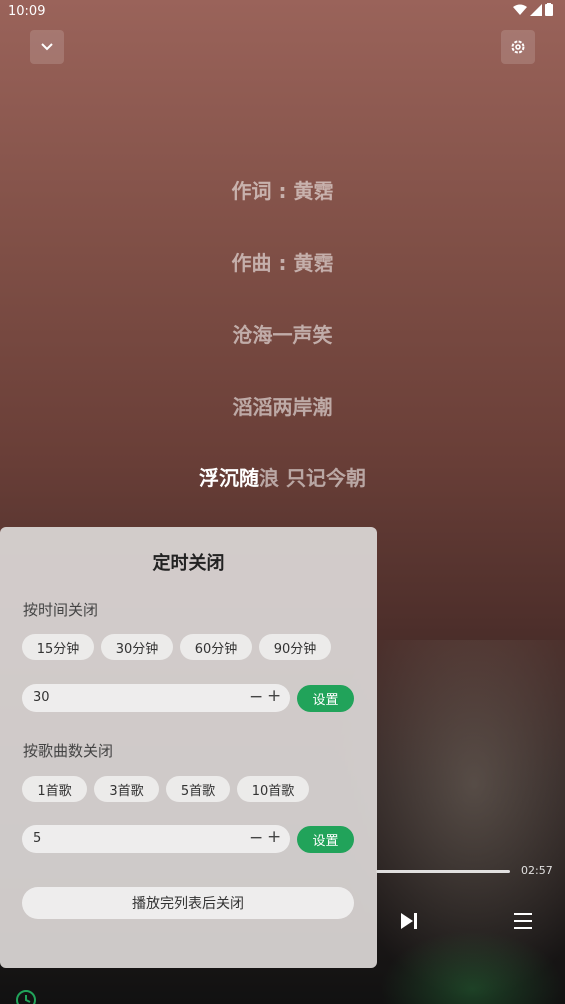 The height and width of the screenshot is (1004, 565). I want to click on time-chip-30: 30分钟, so click(137, 647).